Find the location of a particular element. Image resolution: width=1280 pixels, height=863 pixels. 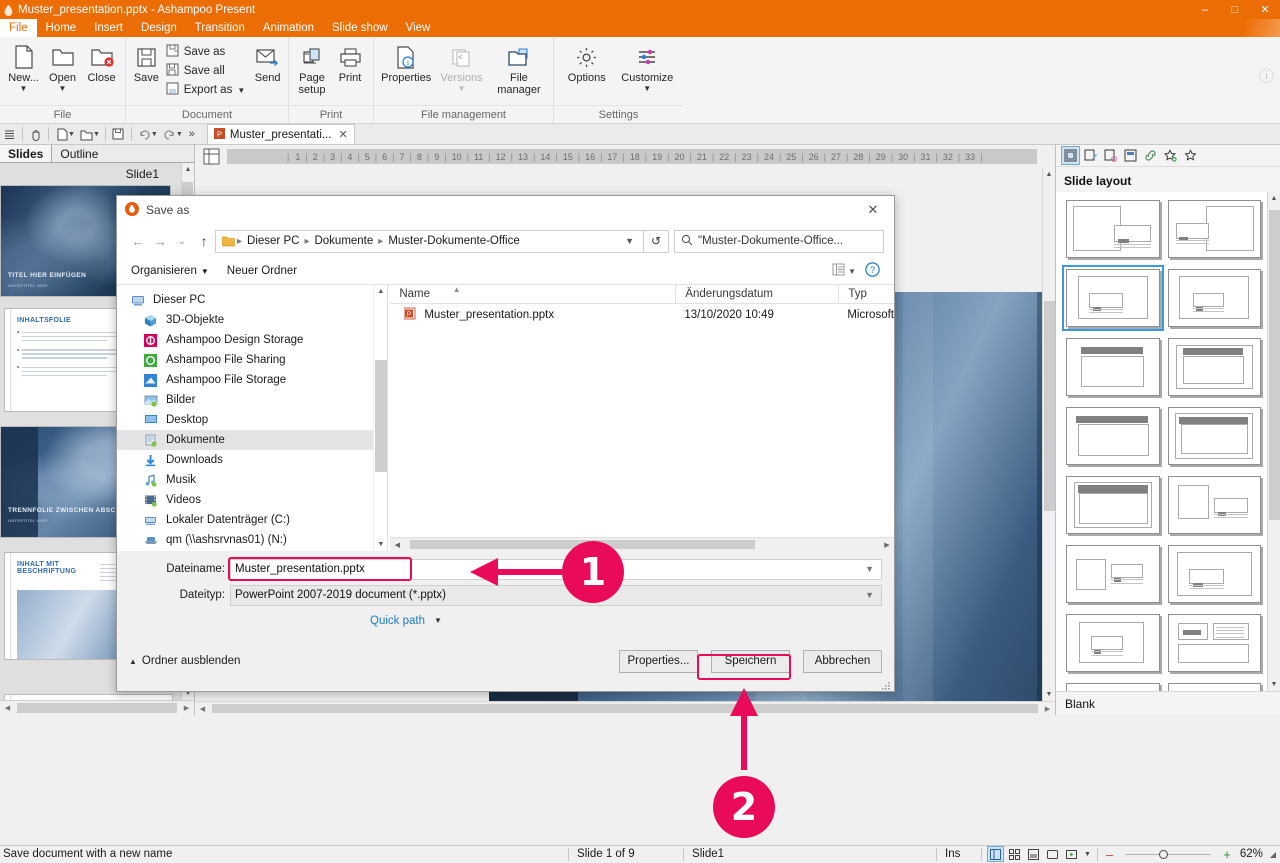

organize-button: Organisieren ▼ is located at coordinates (170, 271).